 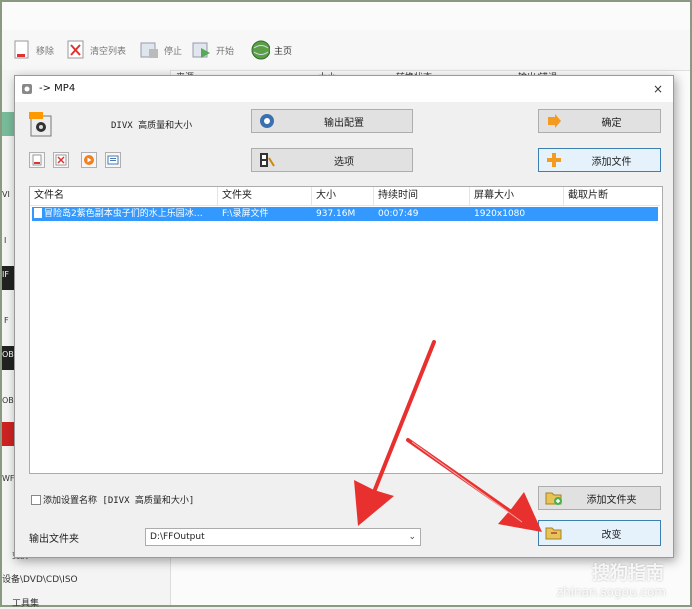 I want to click on watermark-logo: 搜狗指南, so click(x=628, y=573).